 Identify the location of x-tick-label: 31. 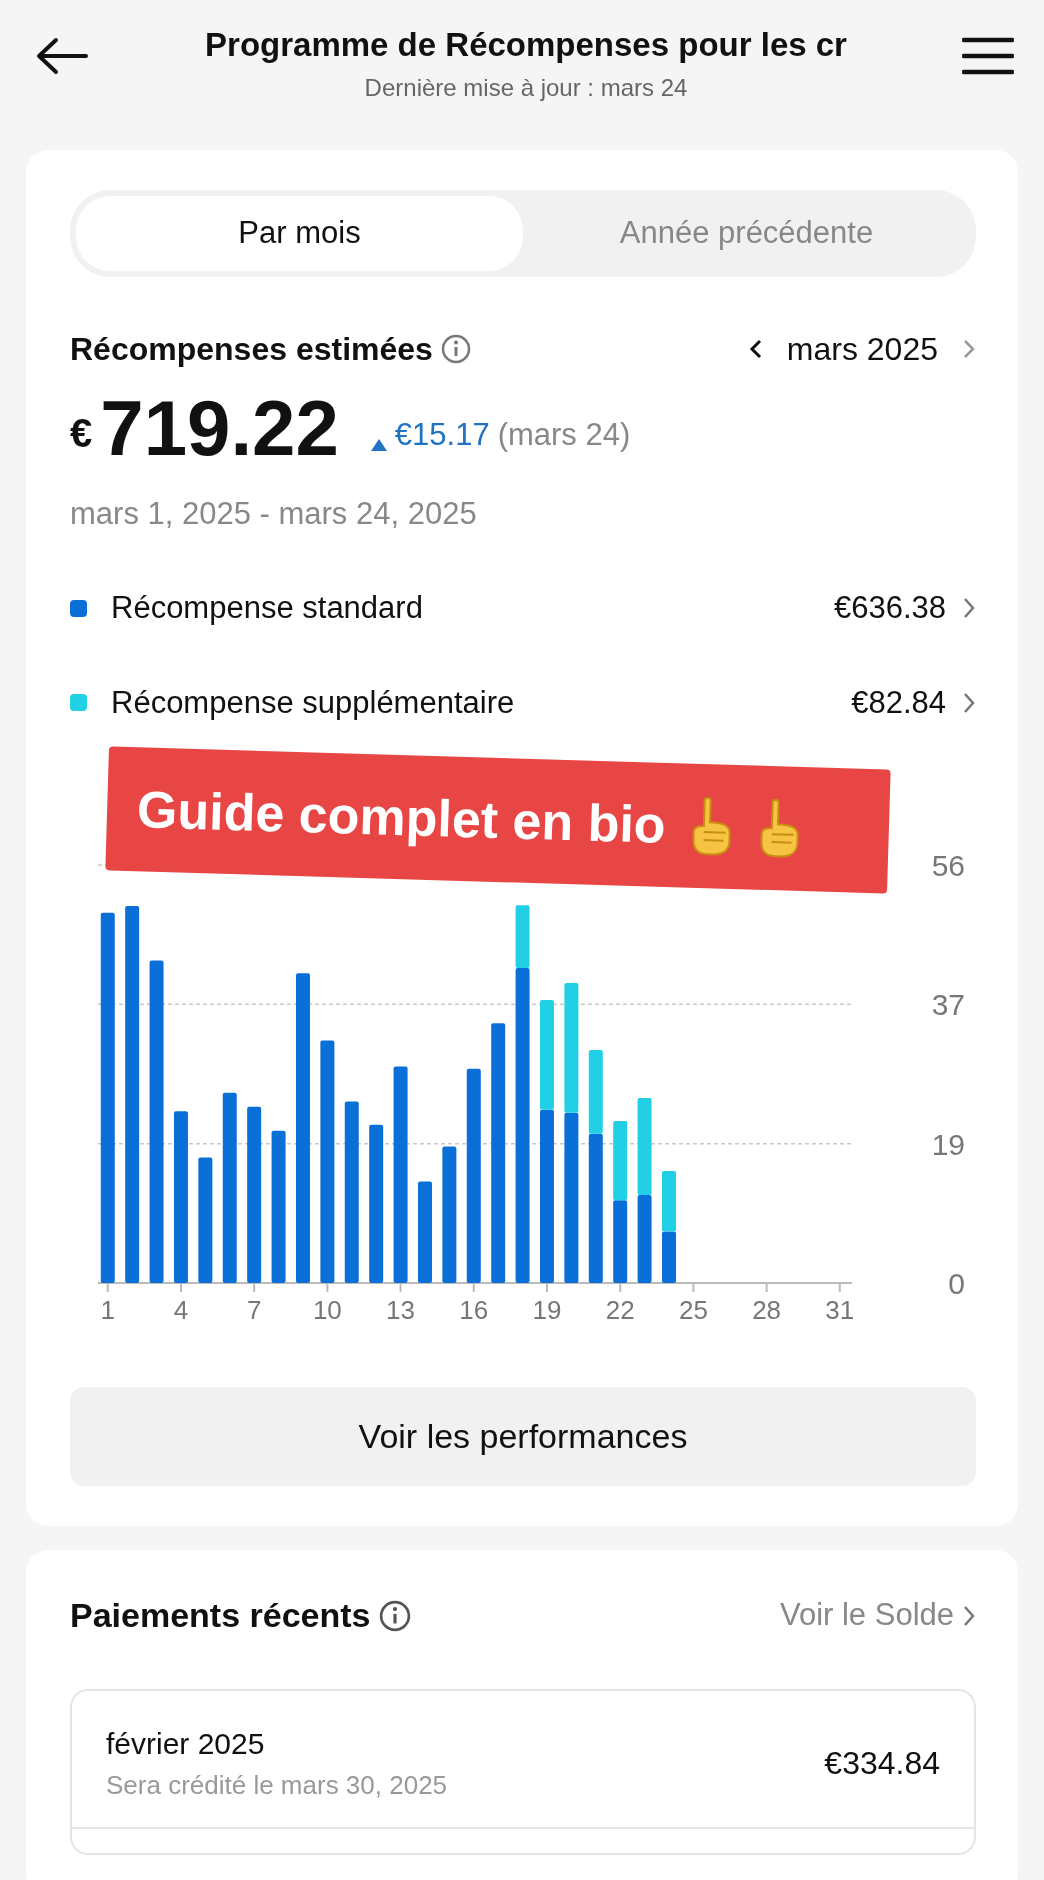
(840, 1310).